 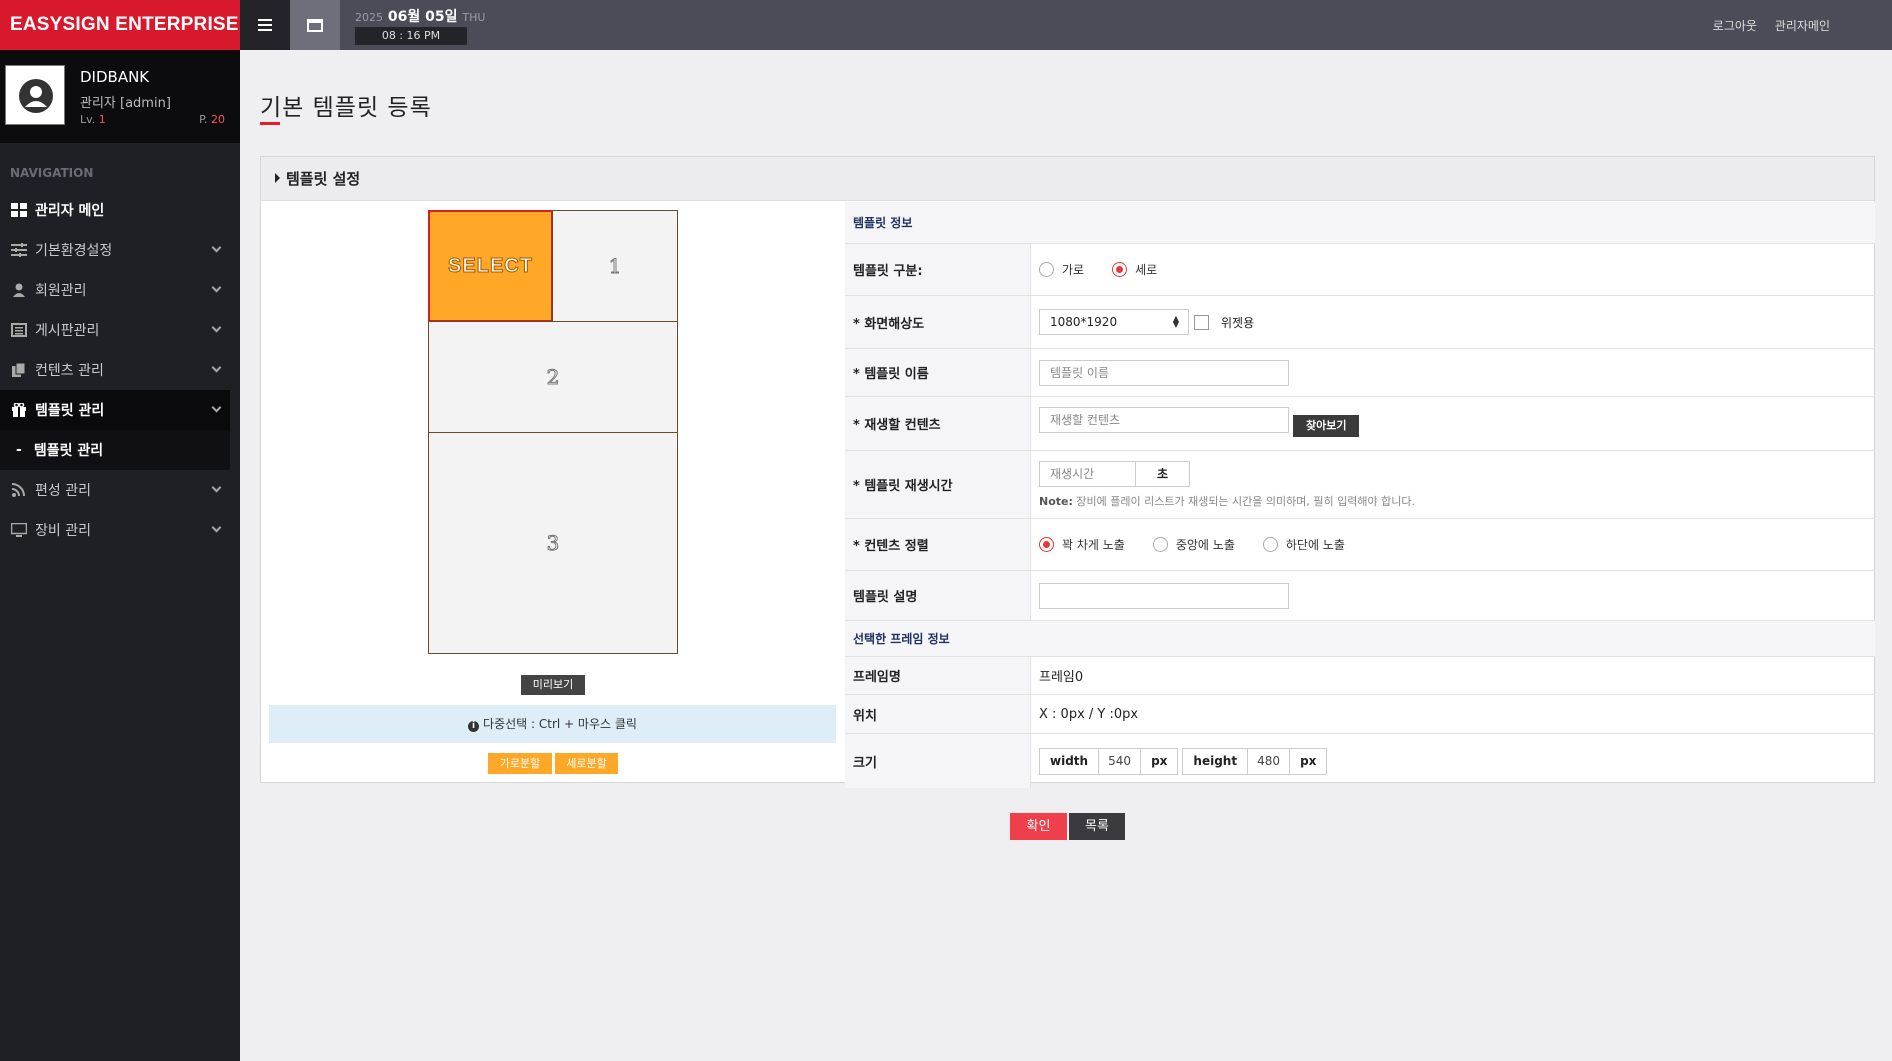 I want to click on nav-item-settings: 기본환경설정, so click(x=115, y=250).